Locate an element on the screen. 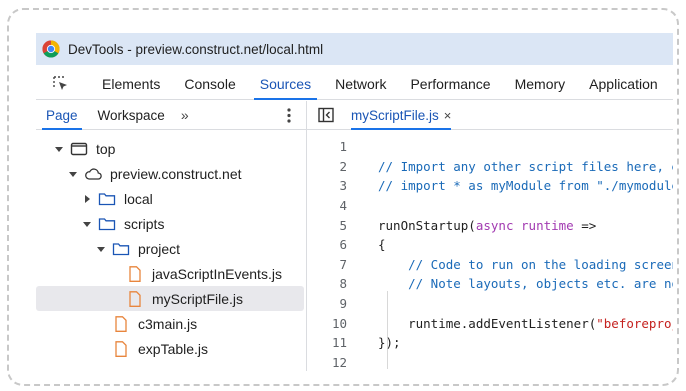 The image size is (686, 391). tab-sources: Sources is located at coordinates (285, 84).